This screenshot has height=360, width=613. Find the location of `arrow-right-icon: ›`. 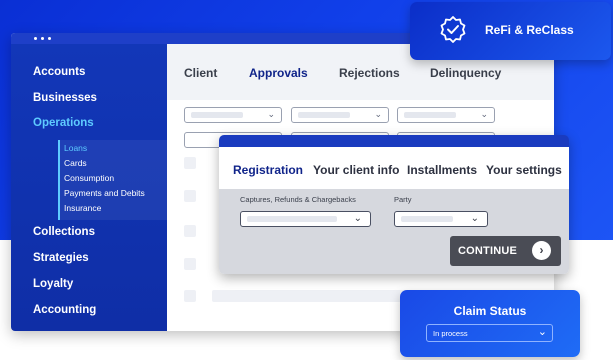

arrow-right-icon: › is located at coordinates (541, 250).